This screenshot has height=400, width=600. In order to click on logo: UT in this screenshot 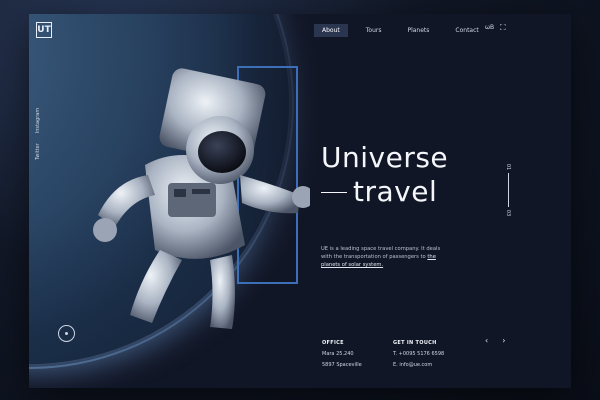, I will do `click(44, 30)`.